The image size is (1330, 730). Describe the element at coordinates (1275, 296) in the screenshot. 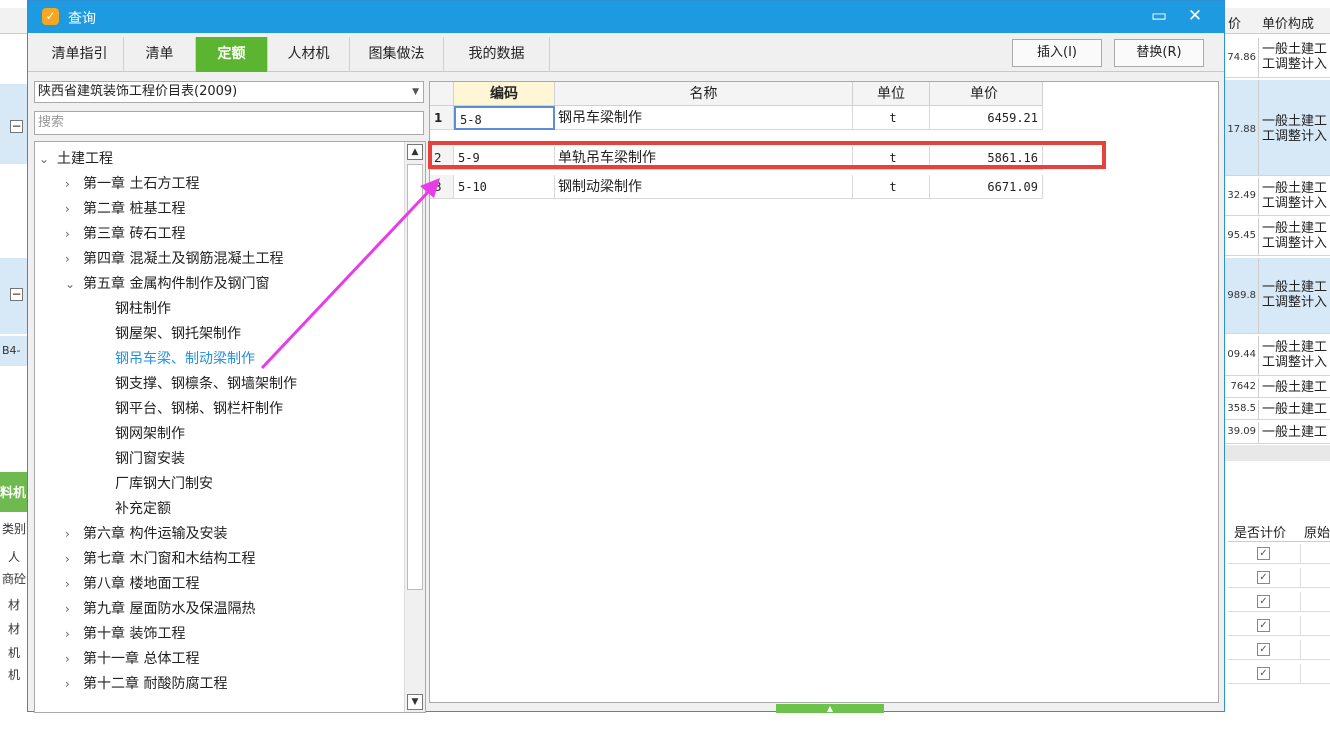

I see `bg-row: 989.8 一般土建工 工调整计入` at that location.